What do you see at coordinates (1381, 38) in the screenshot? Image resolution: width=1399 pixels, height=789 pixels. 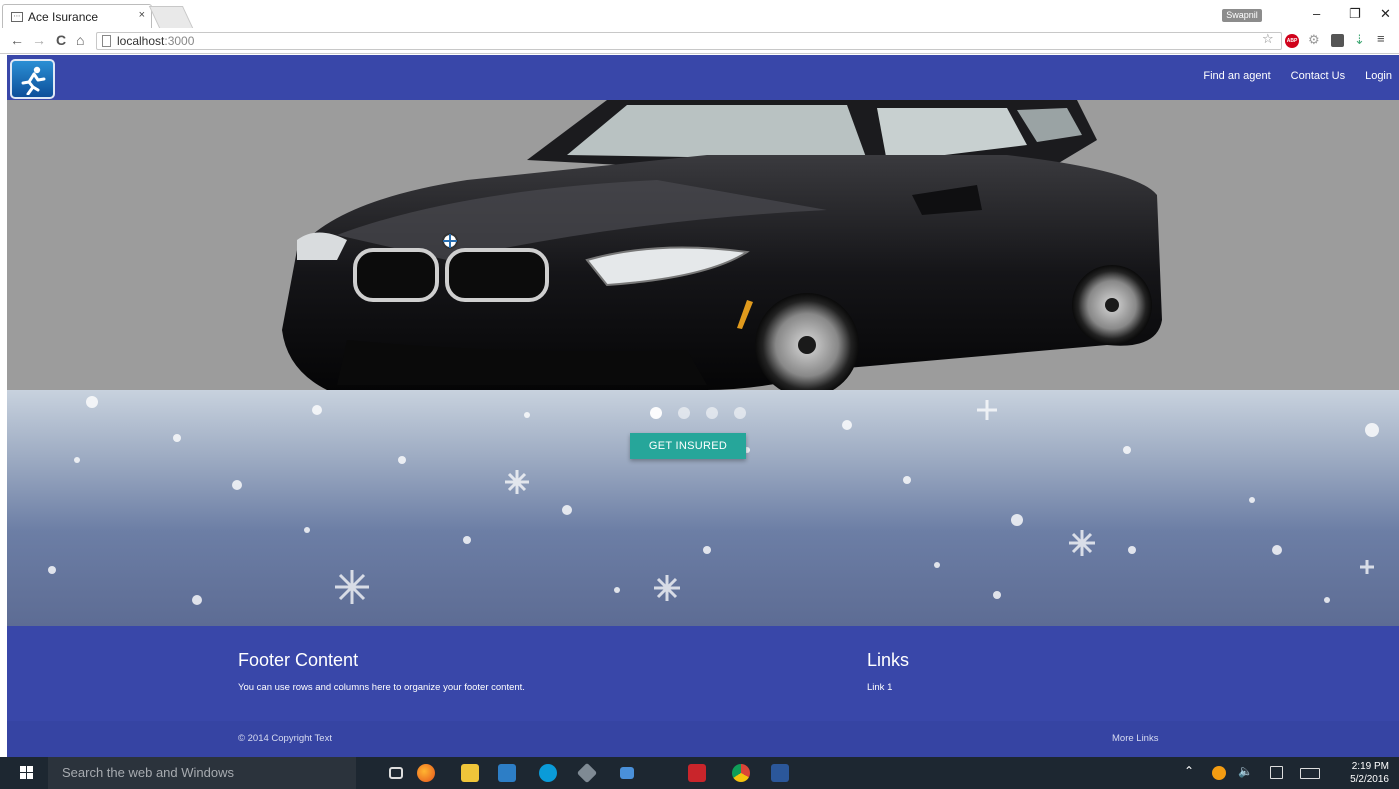 I see `menu-icon: ≡` at bounding box center [1381, 38].